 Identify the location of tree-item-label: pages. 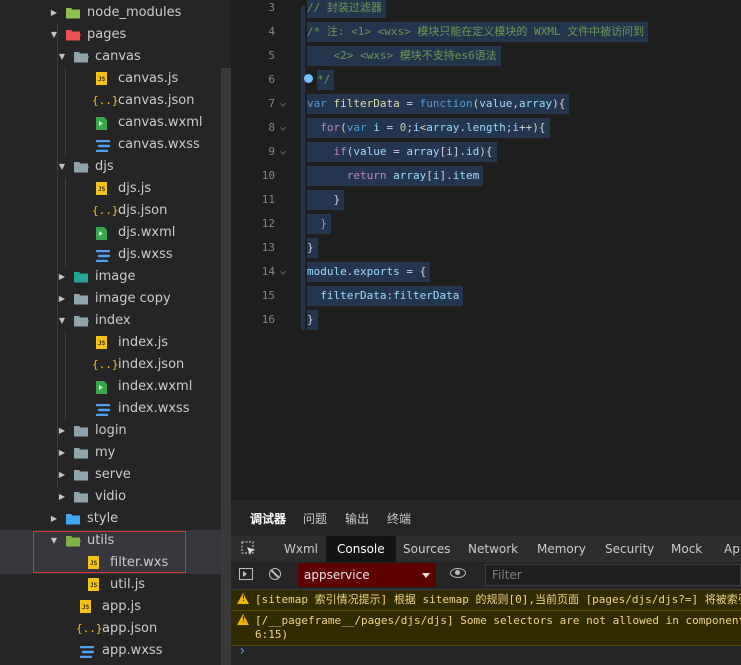
(107, 34).